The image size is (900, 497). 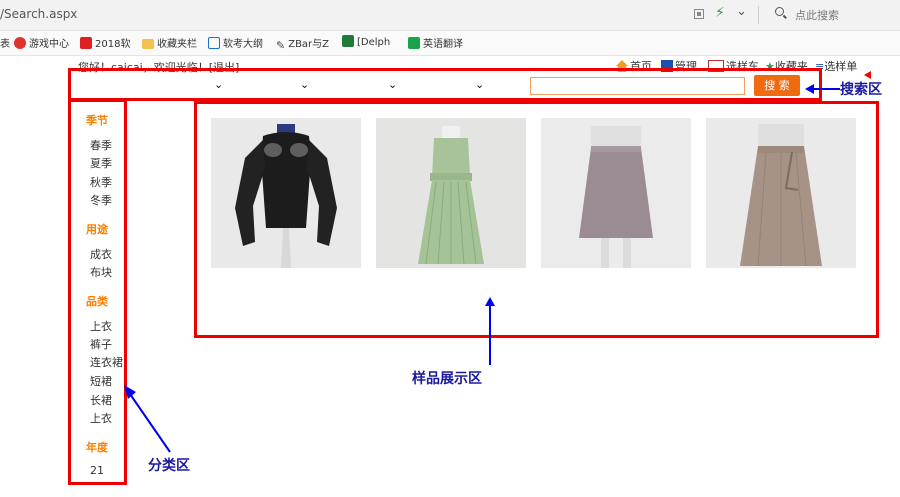 I want to click on bookmark-zbar: ✎ ZBar与Z, so click(x=302, y=43).